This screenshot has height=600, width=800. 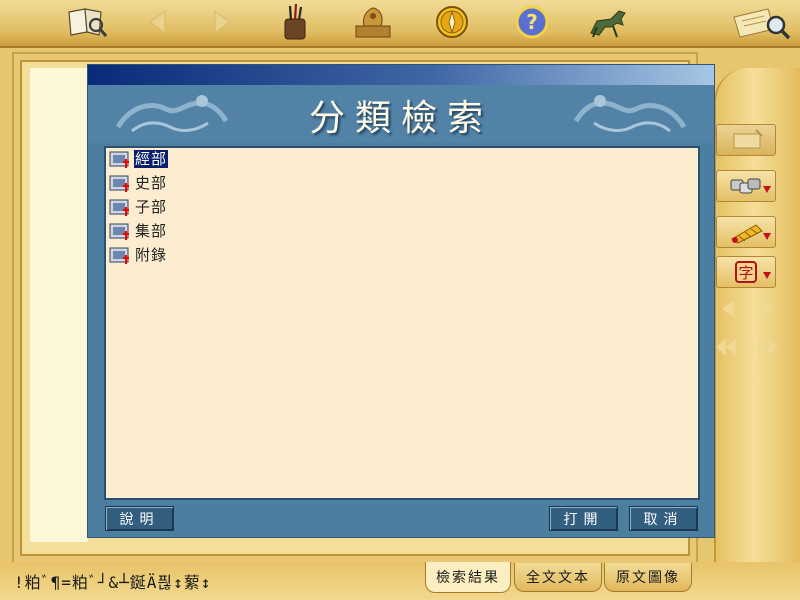 I want to click on bamboo-slips-icon, so click(x=746, y=232).